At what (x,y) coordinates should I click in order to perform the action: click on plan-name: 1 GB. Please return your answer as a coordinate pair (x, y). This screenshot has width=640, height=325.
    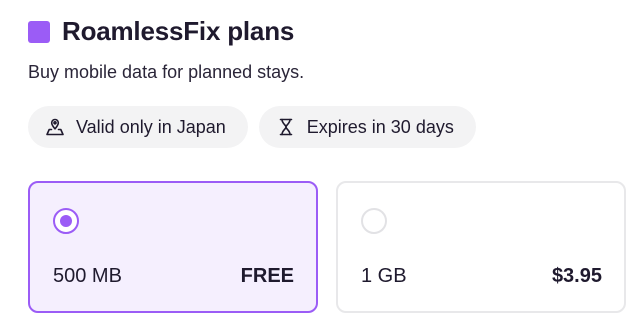
    Looking at the image, I should click on (384, 276).